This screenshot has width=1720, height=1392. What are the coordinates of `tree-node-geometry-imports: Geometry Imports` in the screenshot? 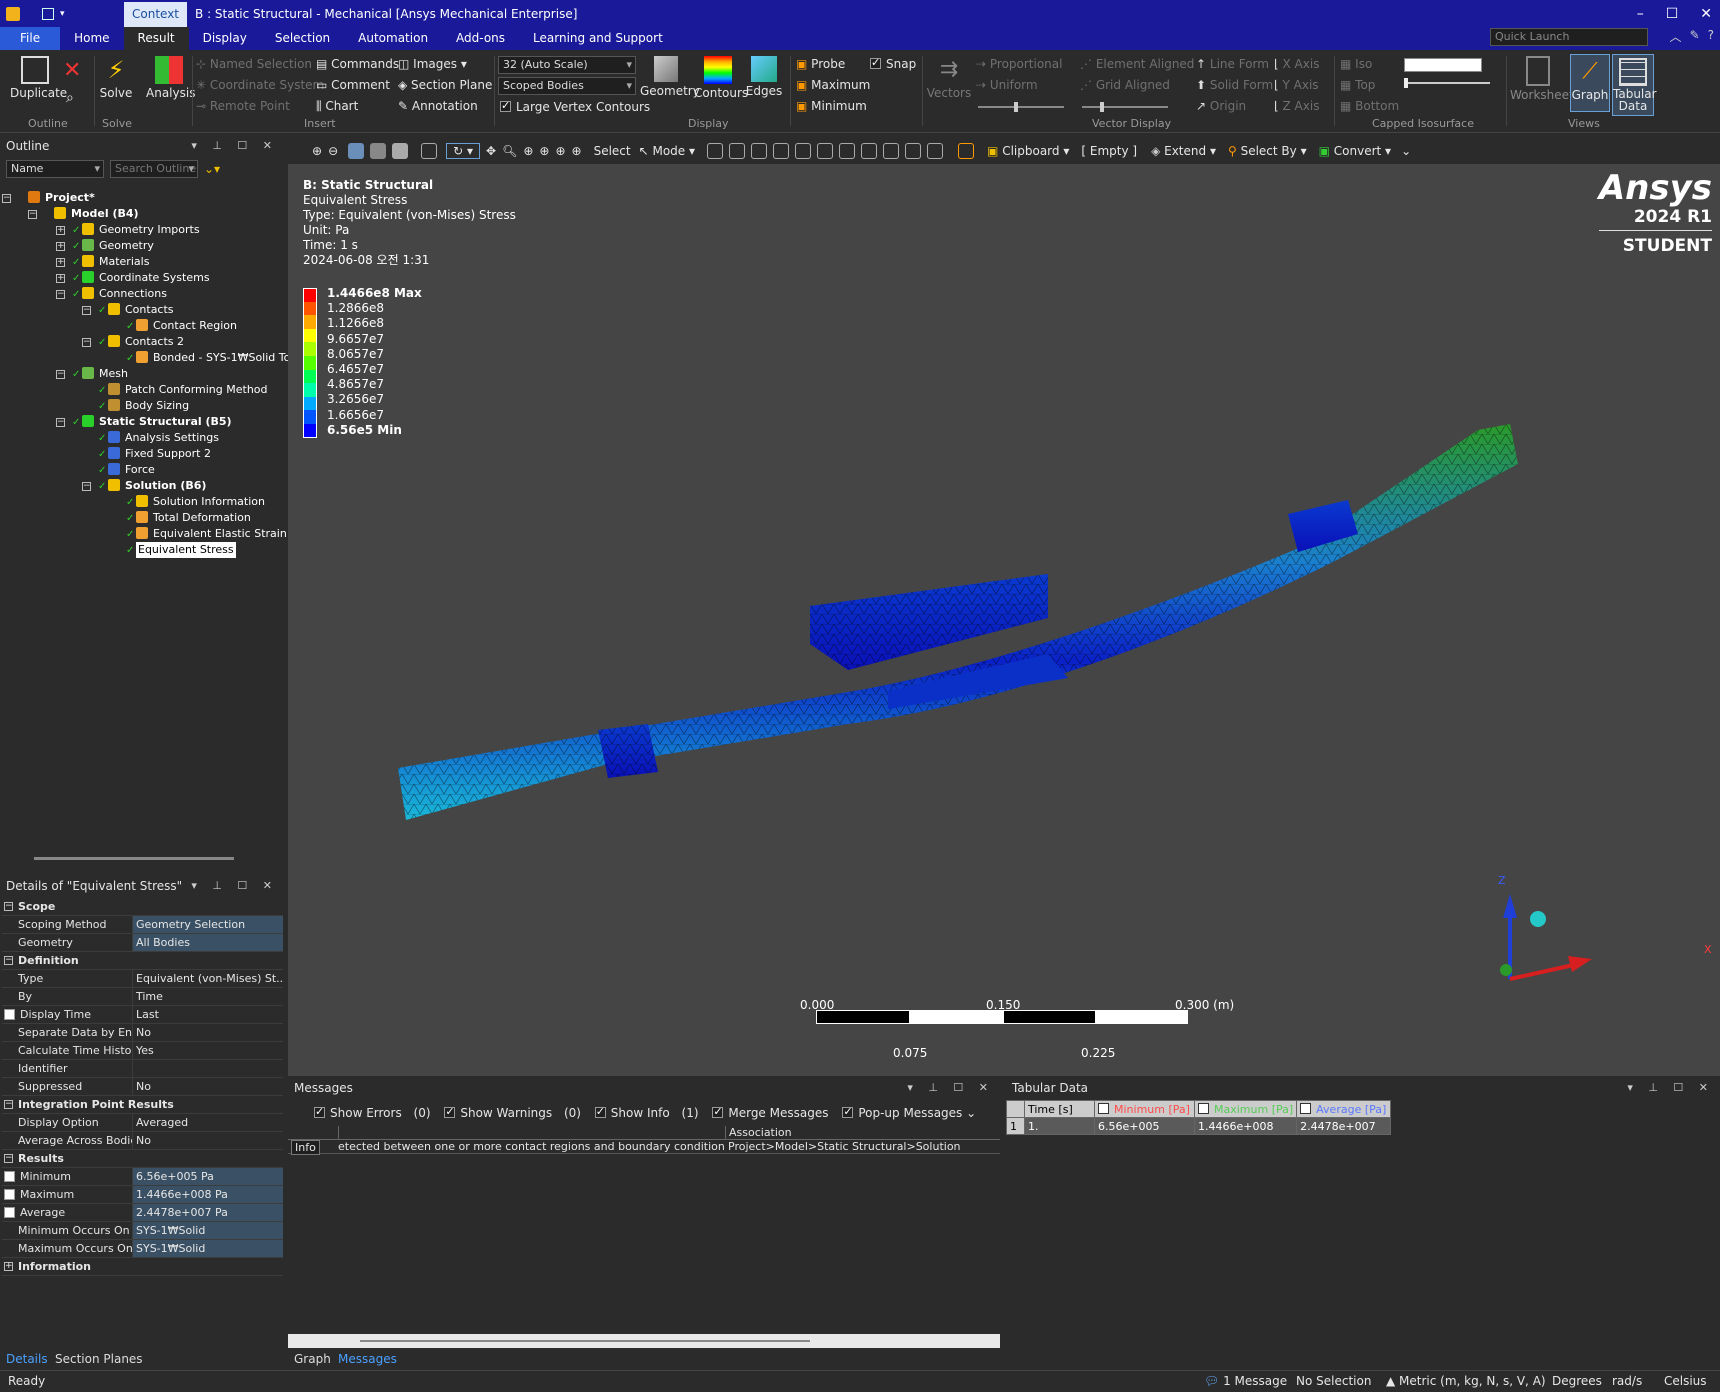 It's located at (141, 230).